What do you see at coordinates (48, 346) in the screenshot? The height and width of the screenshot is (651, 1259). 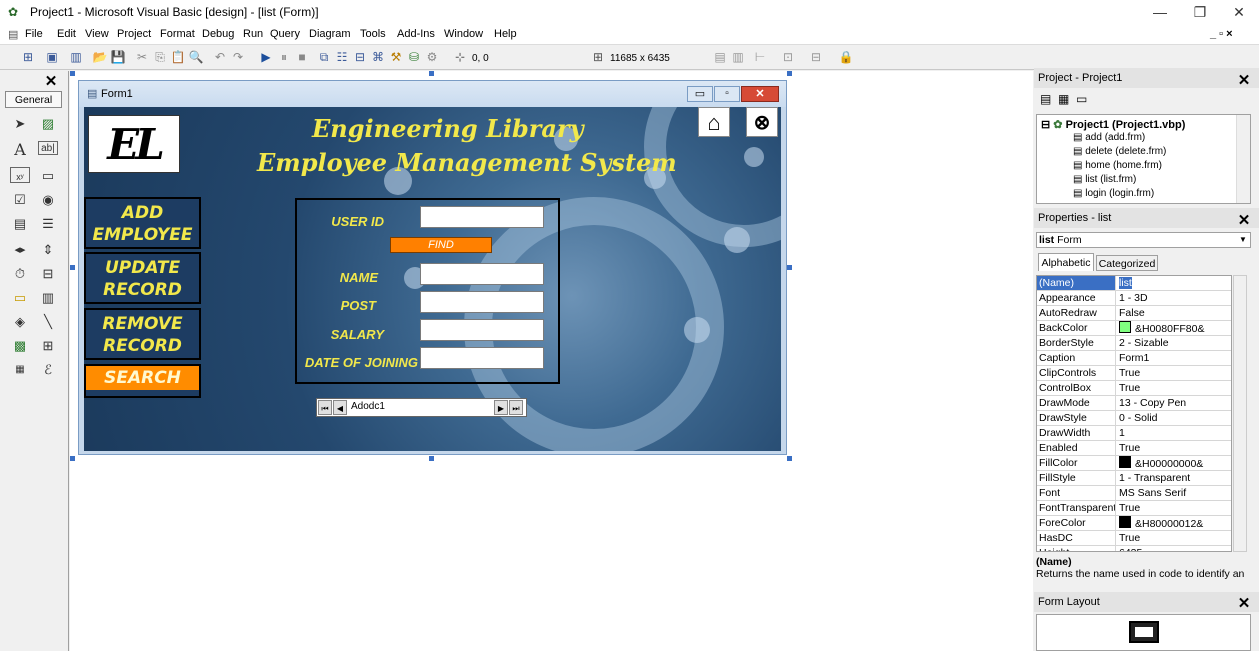 I see `data-icon: ⊞` at bounding box center [48, 346].